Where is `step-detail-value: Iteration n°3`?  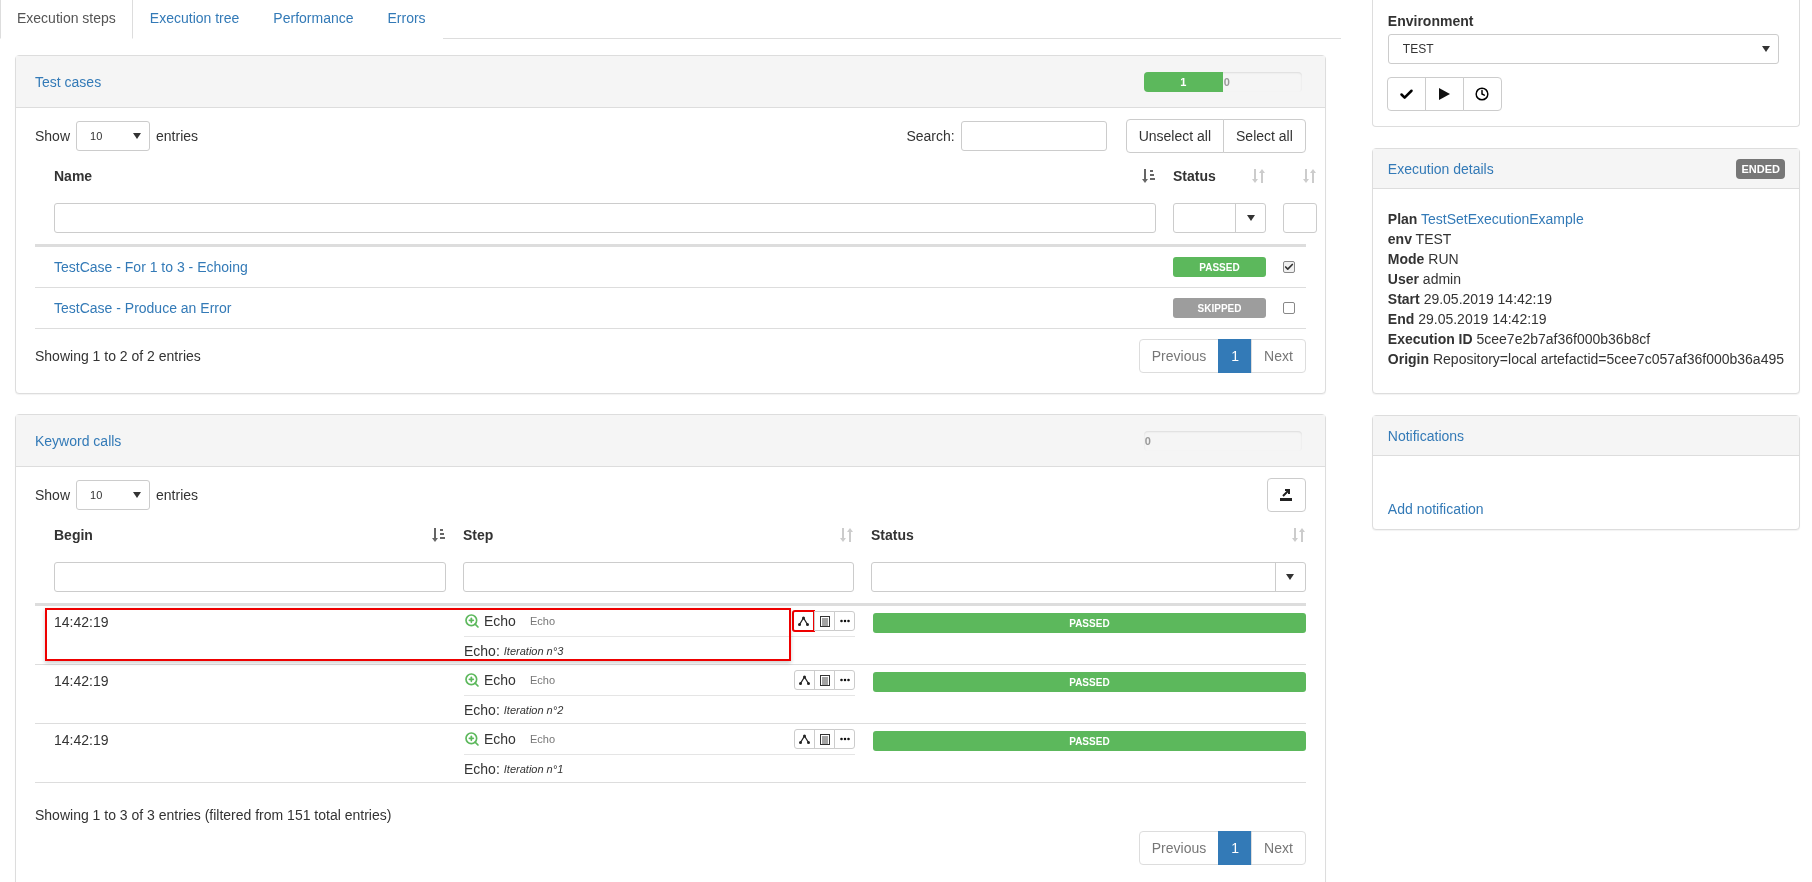 step-detail-value: Iteration n°3 is located at coordinates (533, 650).